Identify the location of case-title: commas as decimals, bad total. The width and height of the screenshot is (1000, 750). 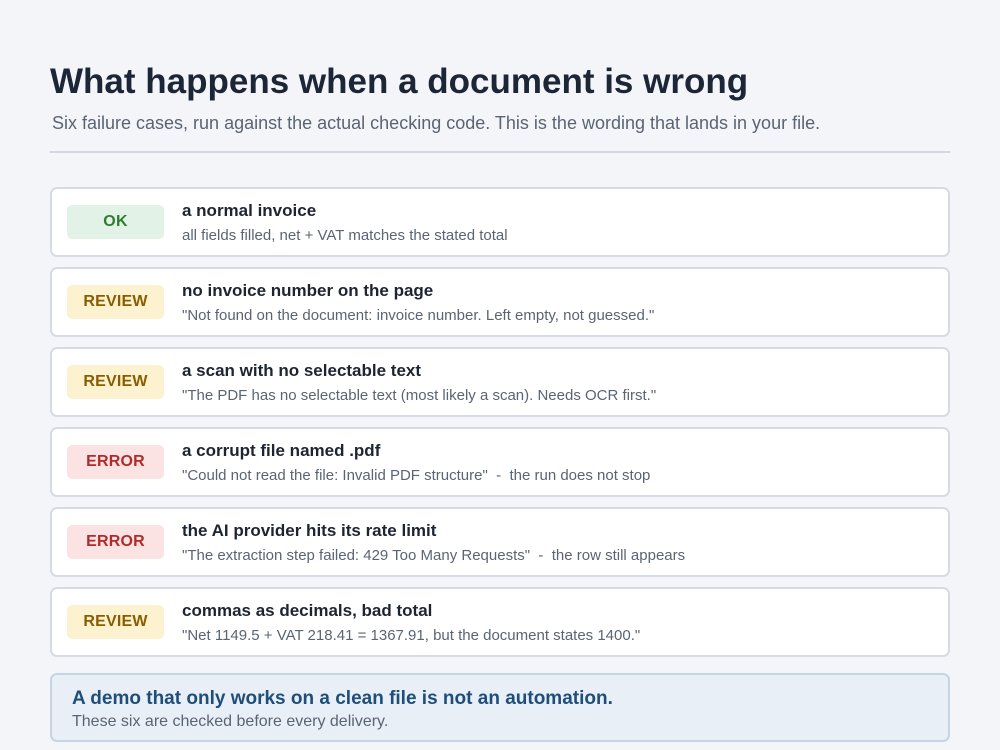
(307, 610).